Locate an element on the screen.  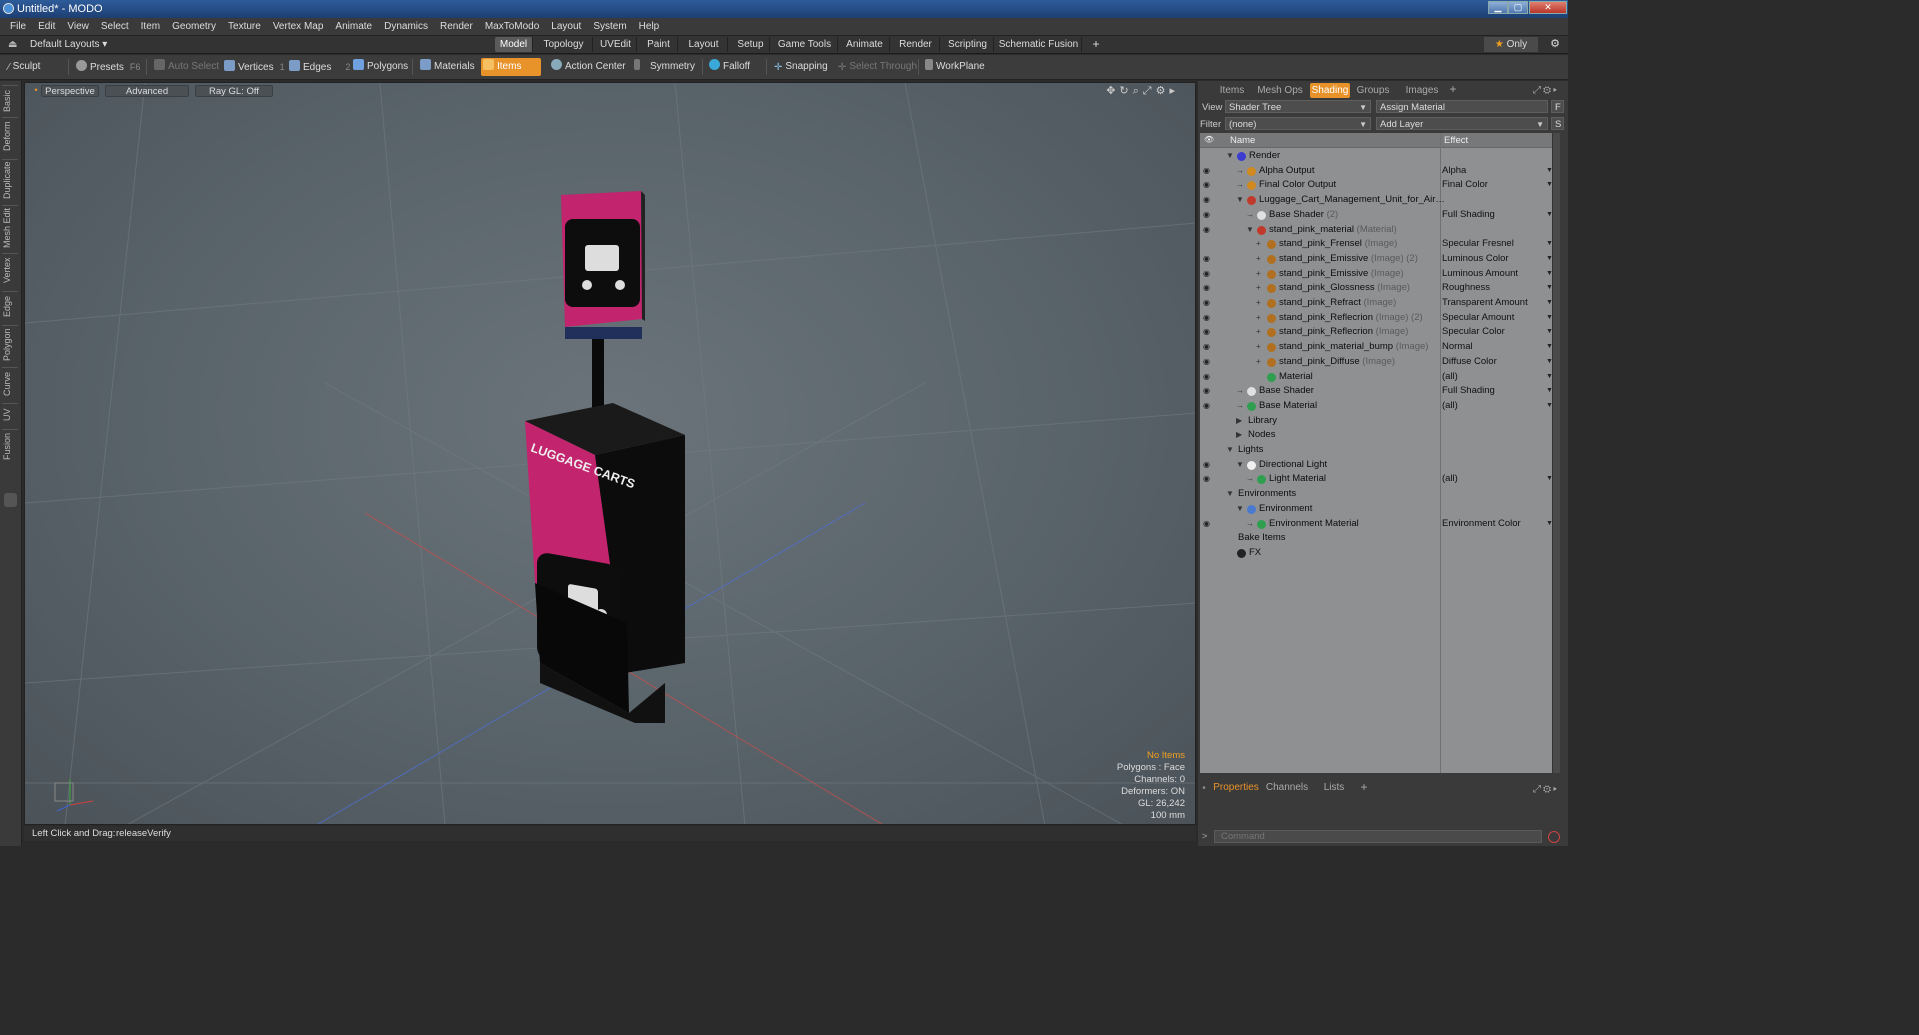
viewport-menu-icon: • is located at coordinates (36, 91).